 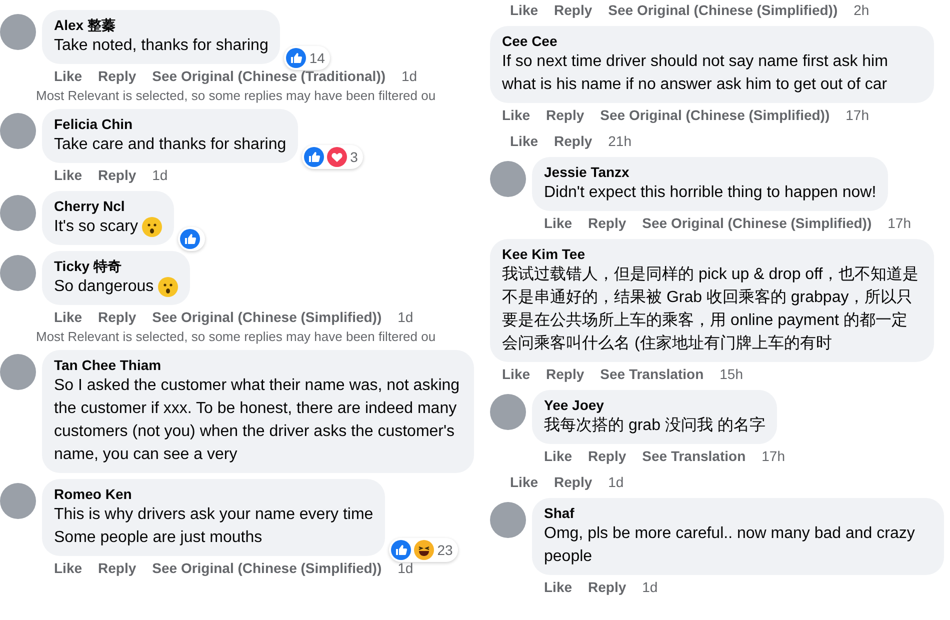 I want to click on comment-time: 2h, so click(x=862, y=10).